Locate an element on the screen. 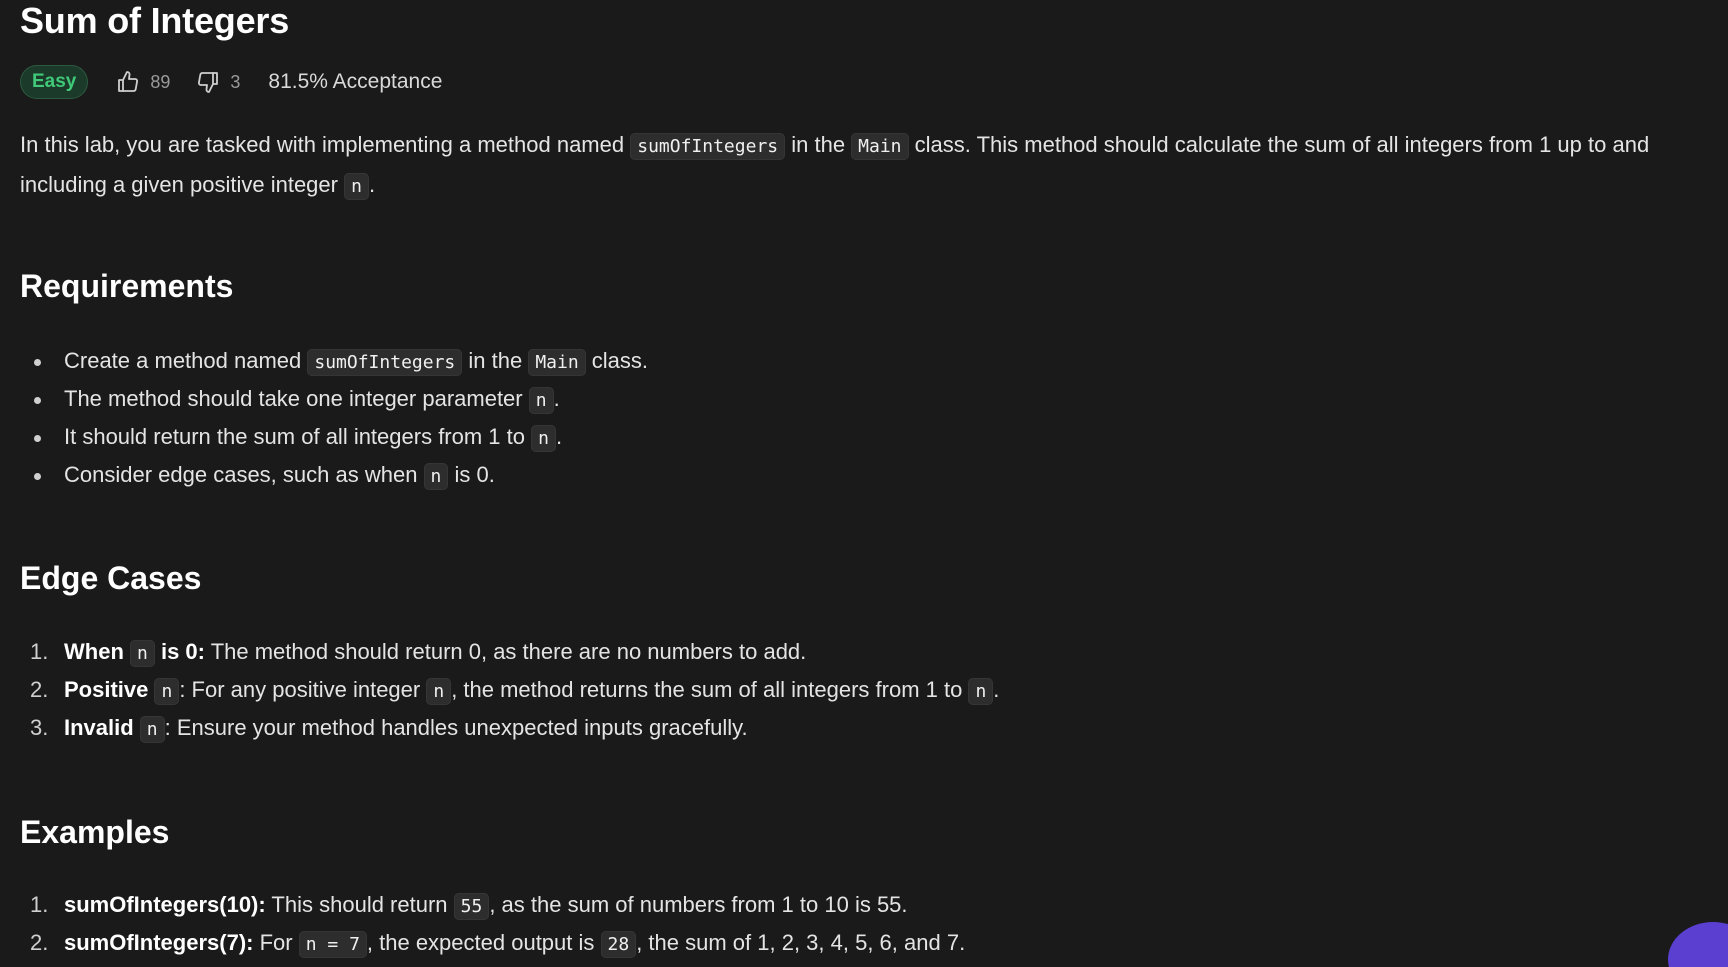  acceptance-rate: 81.5% Acceptance is located at coordinates (355, 81).